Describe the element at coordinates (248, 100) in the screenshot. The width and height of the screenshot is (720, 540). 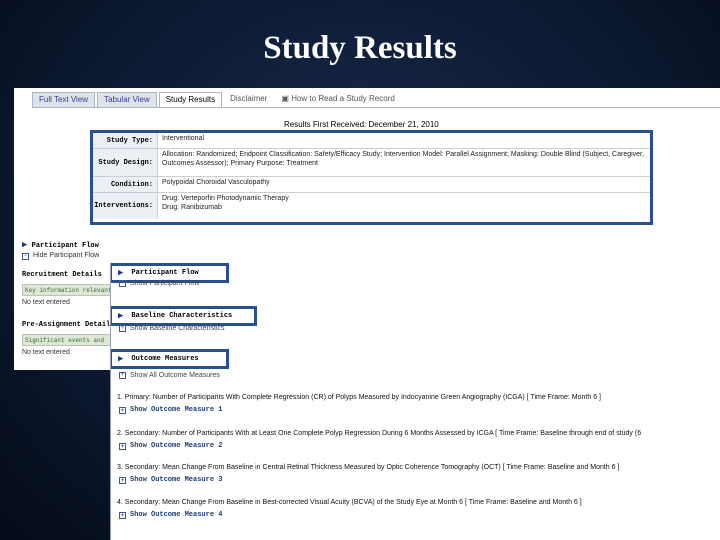
I see `tab-disclaimer: Disclaimer` at that location.